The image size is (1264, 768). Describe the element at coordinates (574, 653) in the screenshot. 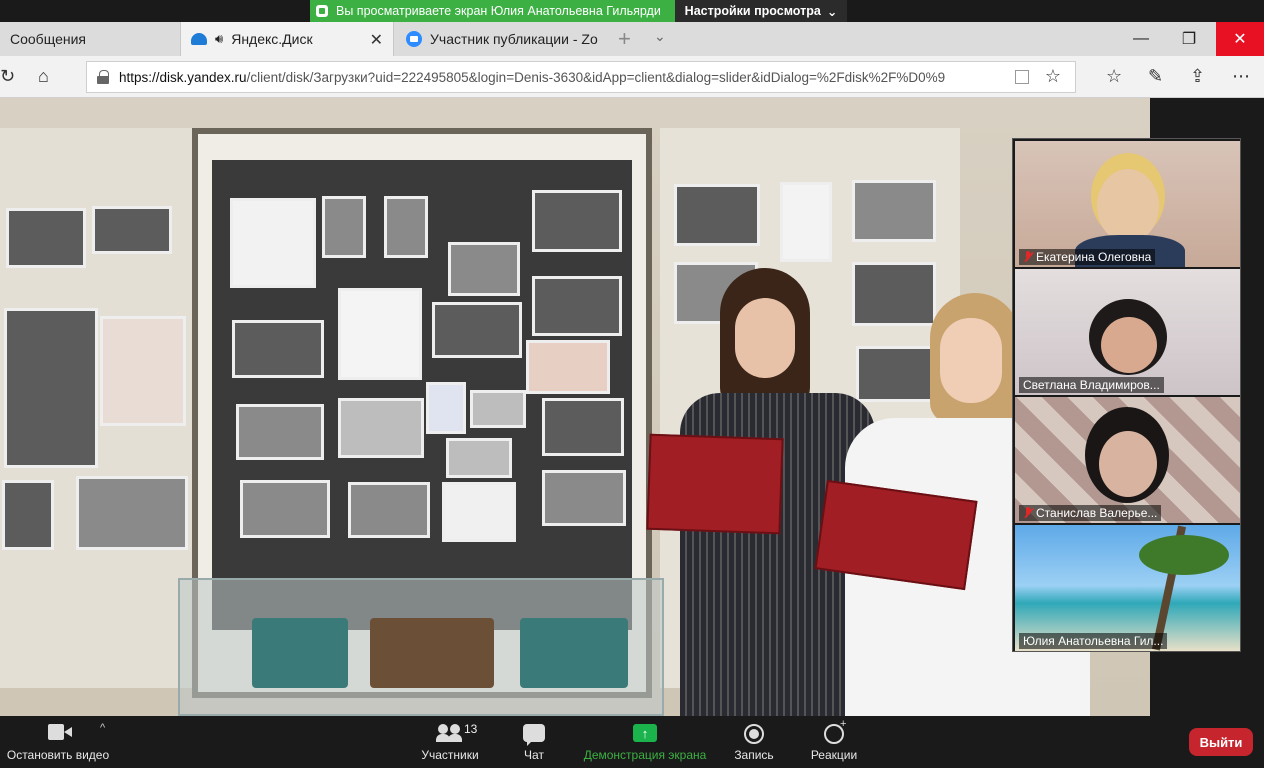

I see `exhibit-calculator` at that location.